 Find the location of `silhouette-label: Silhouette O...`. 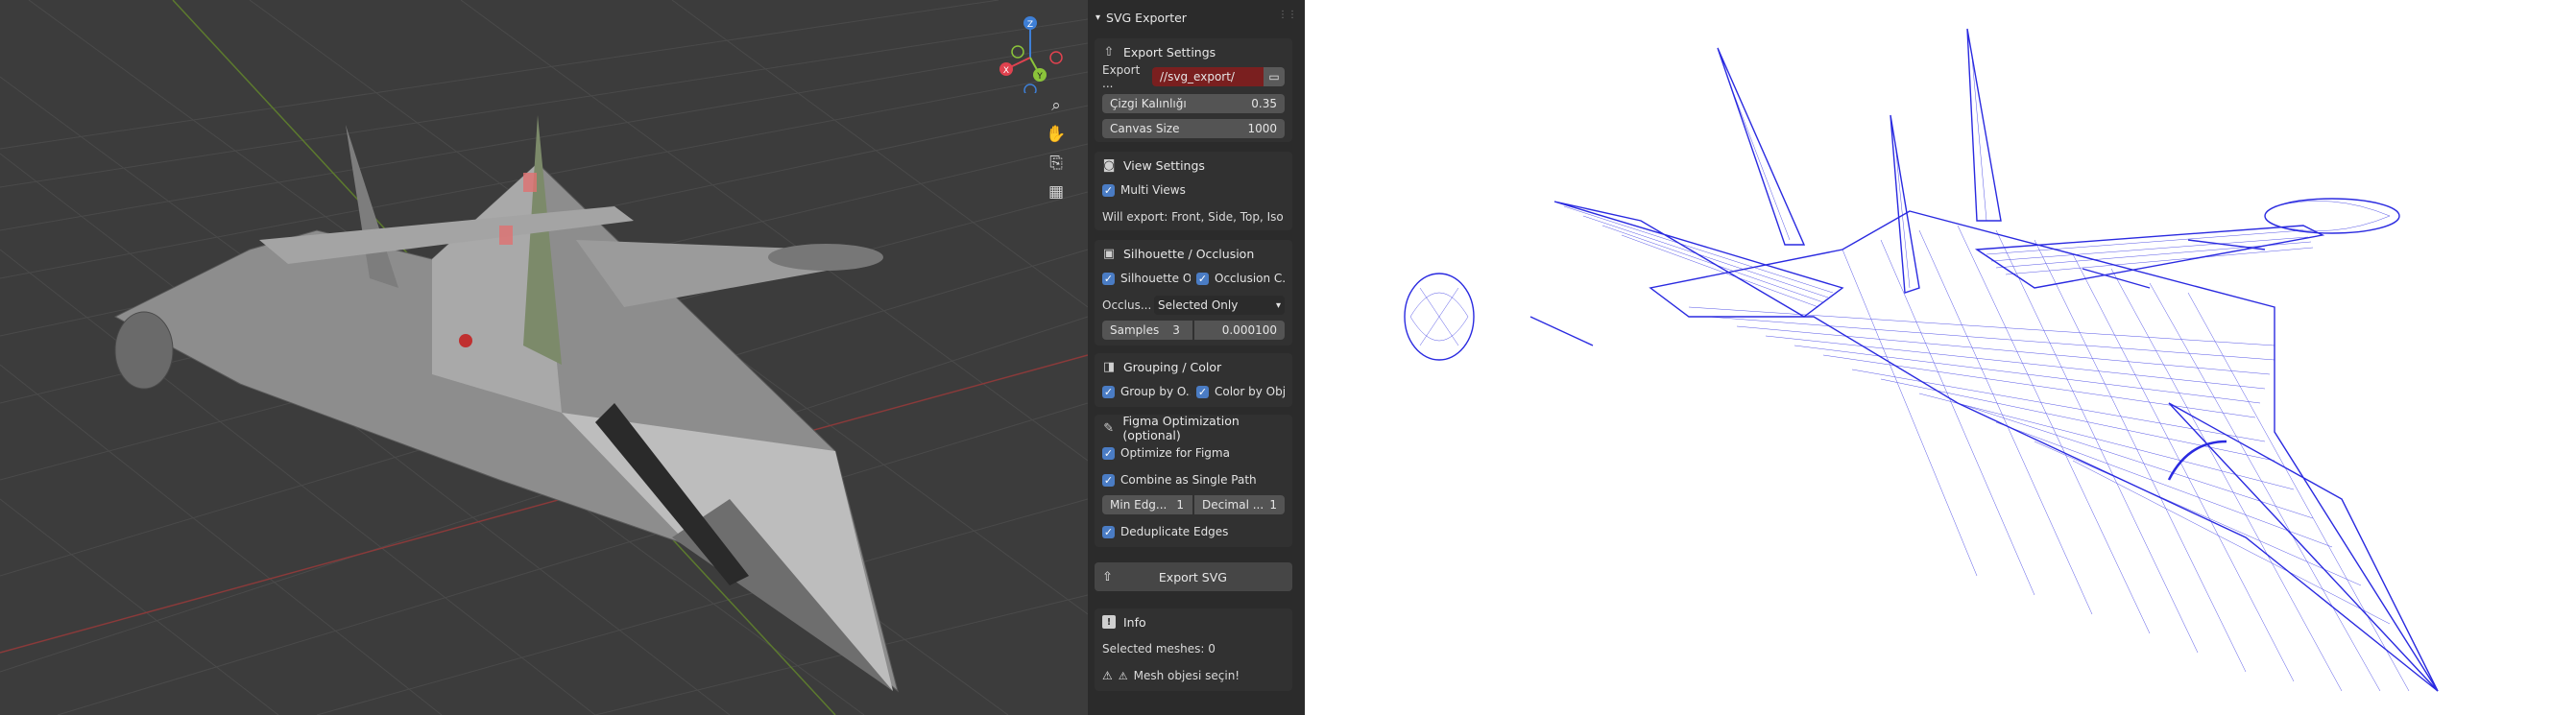

silhouette-label: Silhouette O... is located at coordinates (1155, 278).